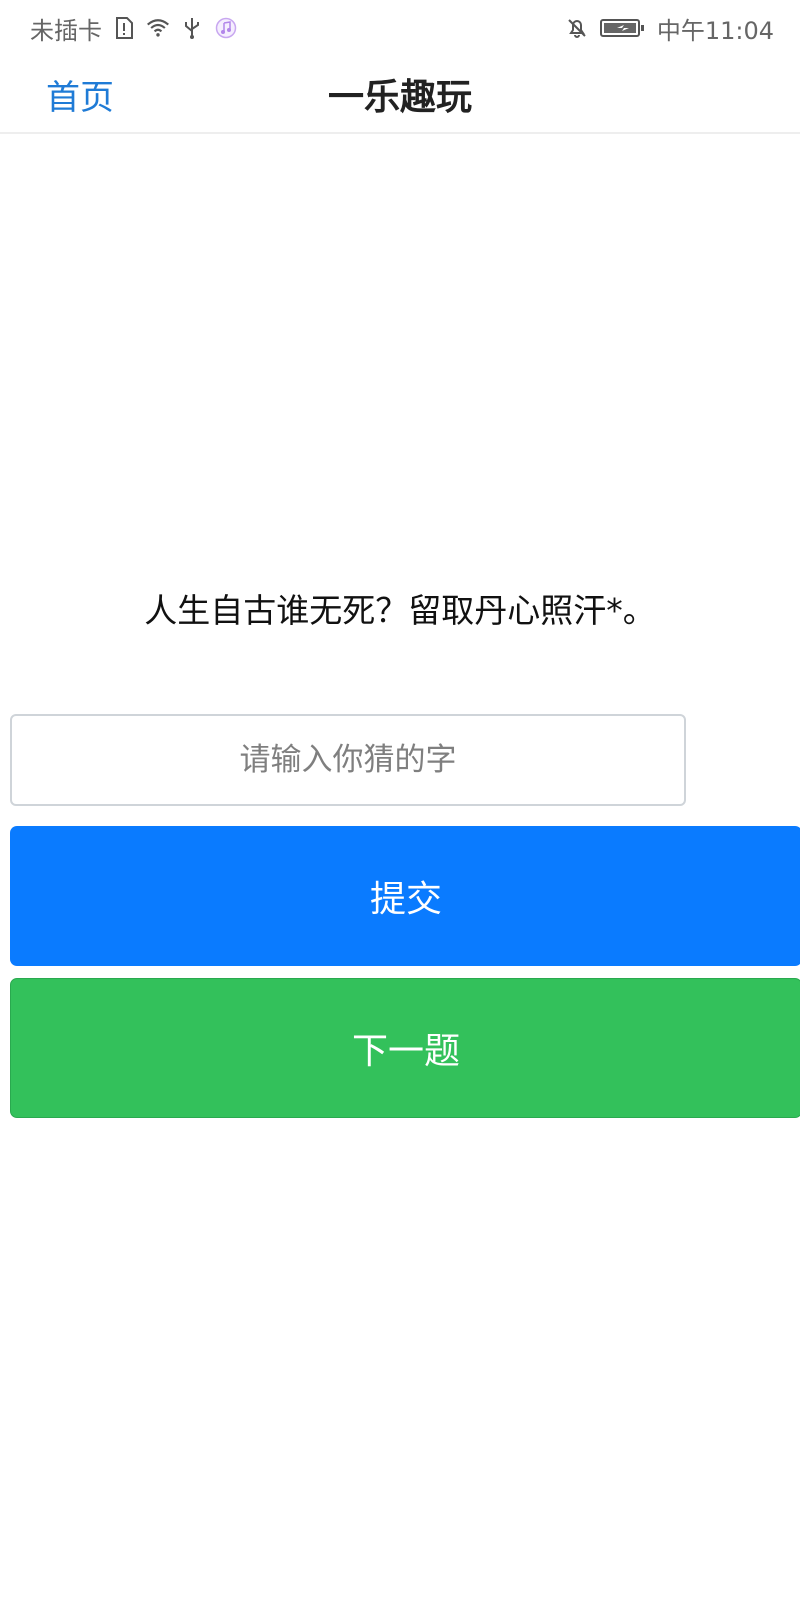  Describe the element at coordinates (226, 28) in the screenshot. I see `music-icon` at that location.